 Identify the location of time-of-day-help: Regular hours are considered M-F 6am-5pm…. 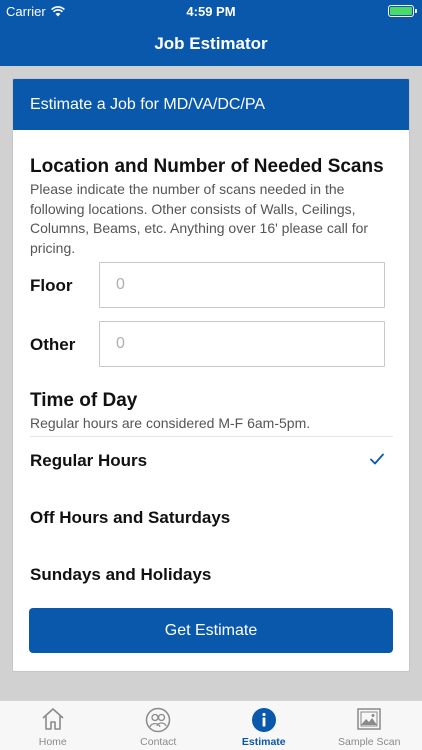
(170, 423).